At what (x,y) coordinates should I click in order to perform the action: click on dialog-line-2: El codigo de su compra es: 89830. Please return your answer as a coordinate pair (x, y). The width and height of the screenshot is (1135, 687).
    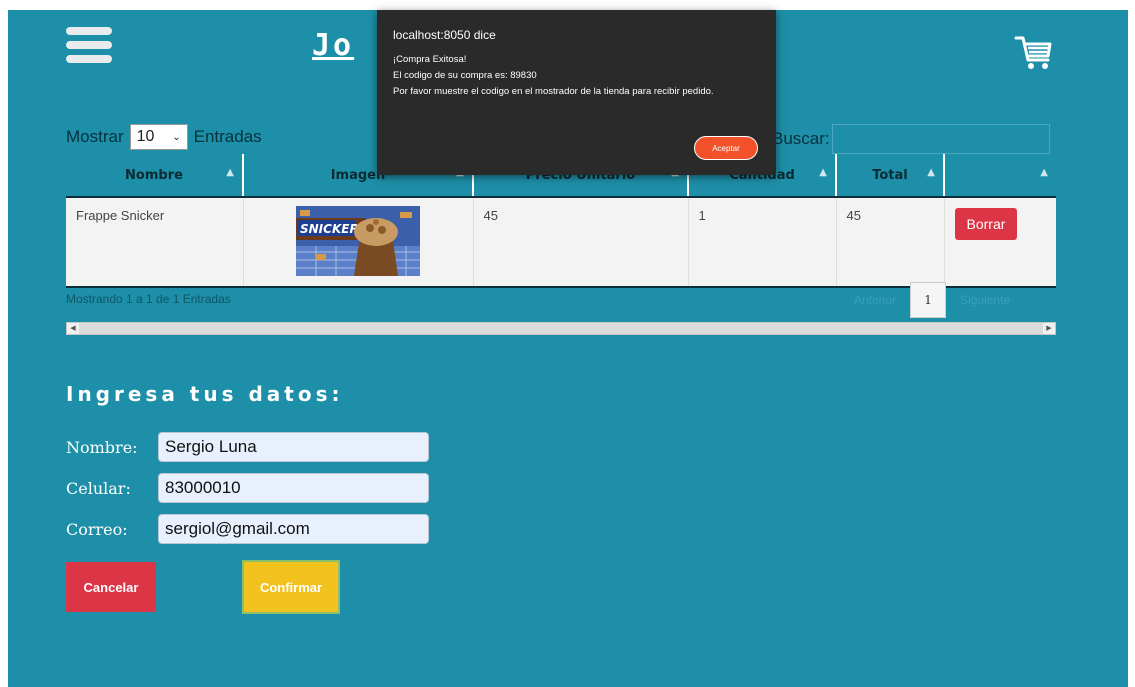
    Looking at the image, I should click on (465, 75).